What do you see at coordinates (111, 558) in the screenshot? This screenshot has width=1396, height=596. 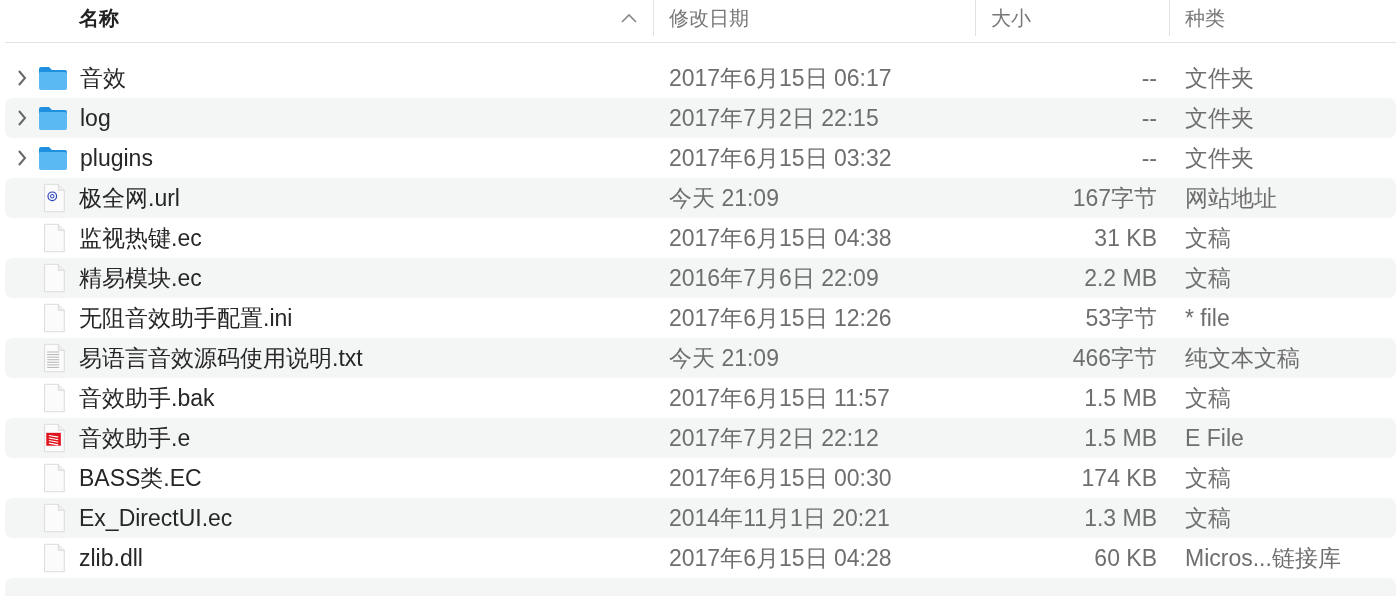 I see `file-name: zlib.dll` at bounding box center [111, 558].